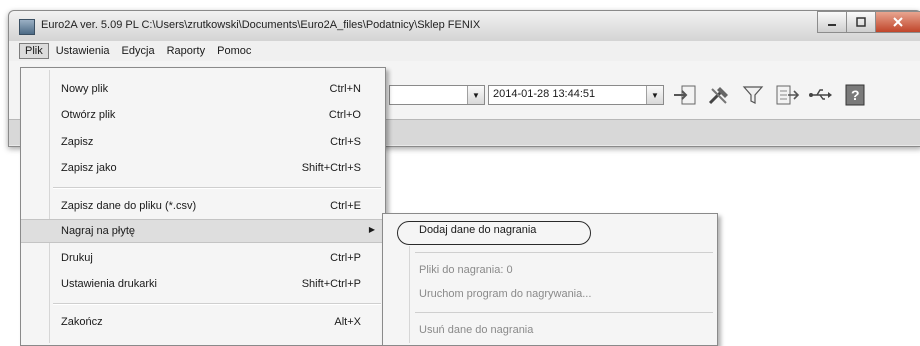  I want to click on menu-item-nowy-plik: Nowy plik Ctrl+N, so click(203, 89).